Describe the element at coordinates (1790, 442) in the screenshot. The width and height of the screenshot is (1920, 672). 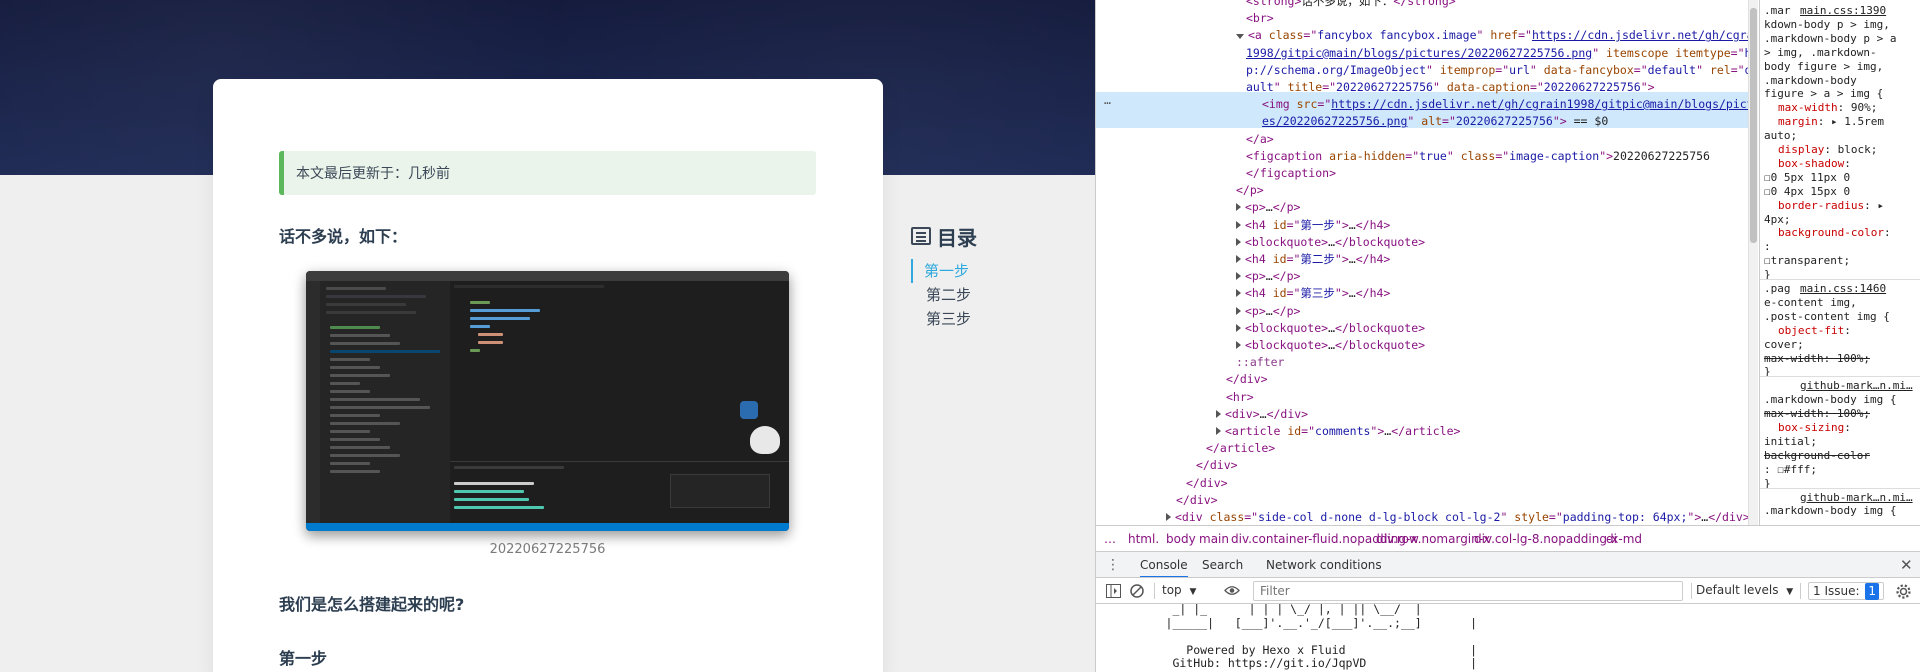
I see `style-text: initial;` at that location.